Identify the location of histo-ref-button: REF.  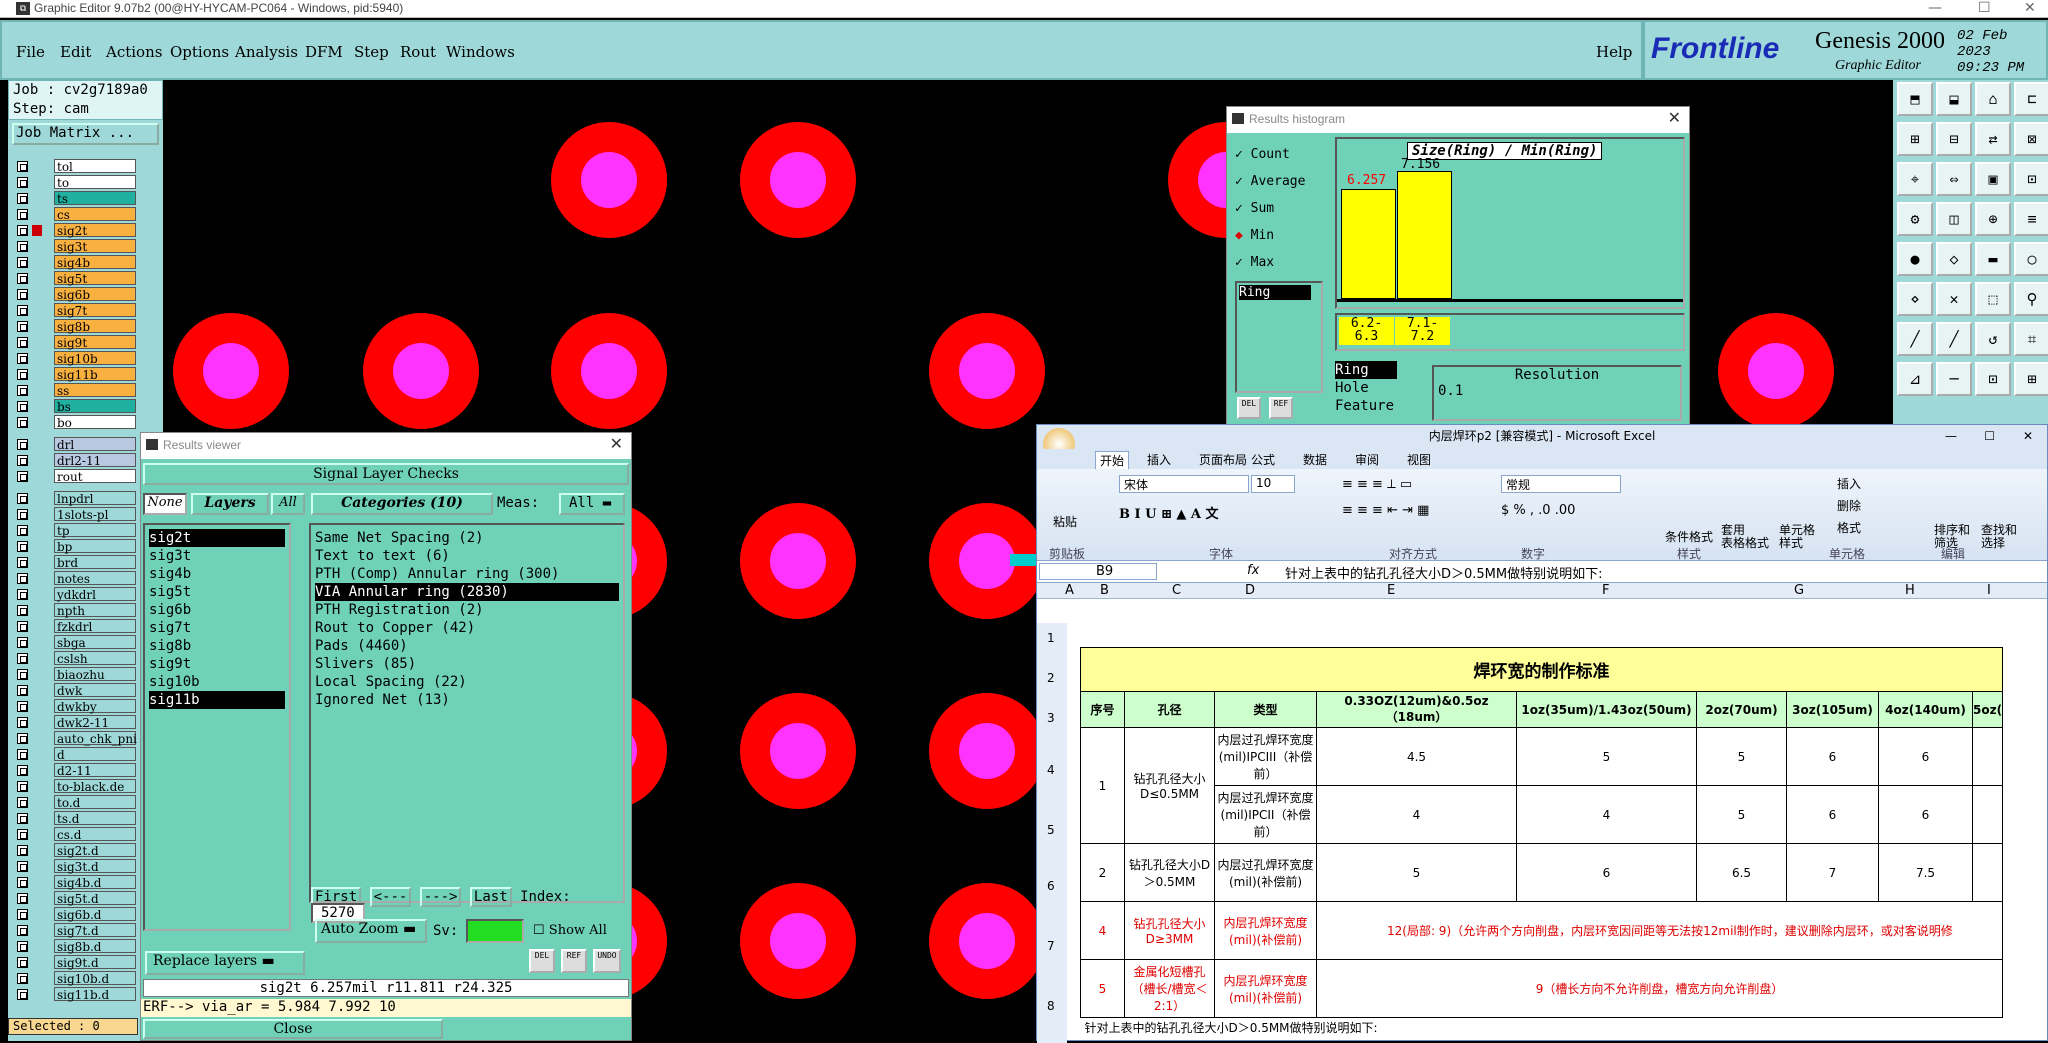
(1281, 408).